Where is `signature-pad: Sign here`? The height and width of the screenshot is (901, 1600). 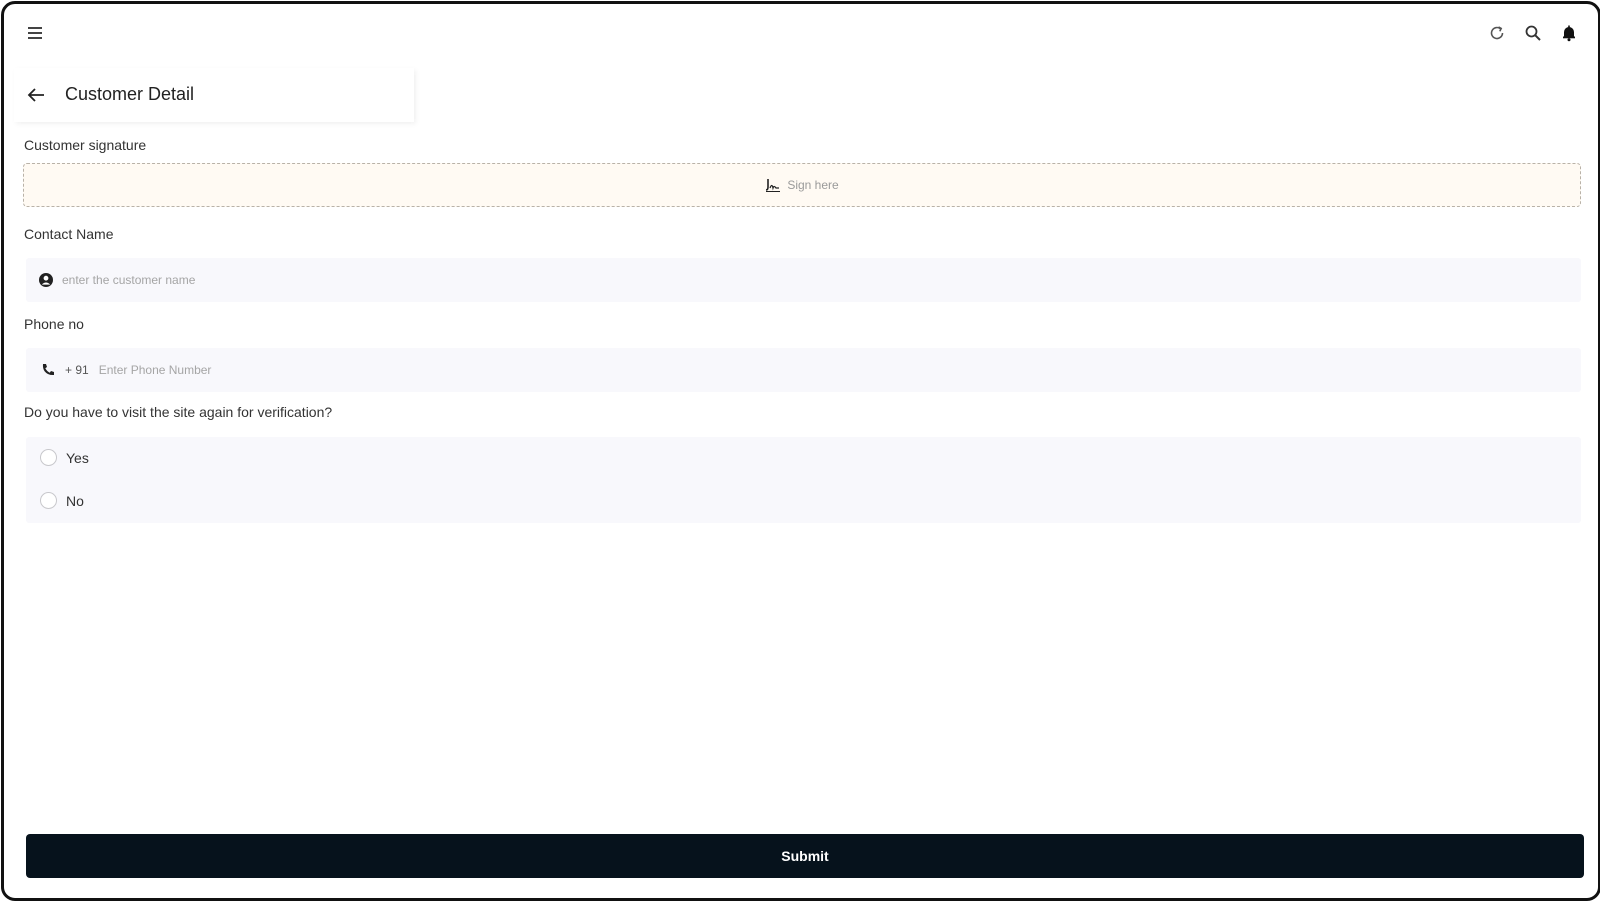
signature-pad: Sign here is located at coordinates (802, 185).